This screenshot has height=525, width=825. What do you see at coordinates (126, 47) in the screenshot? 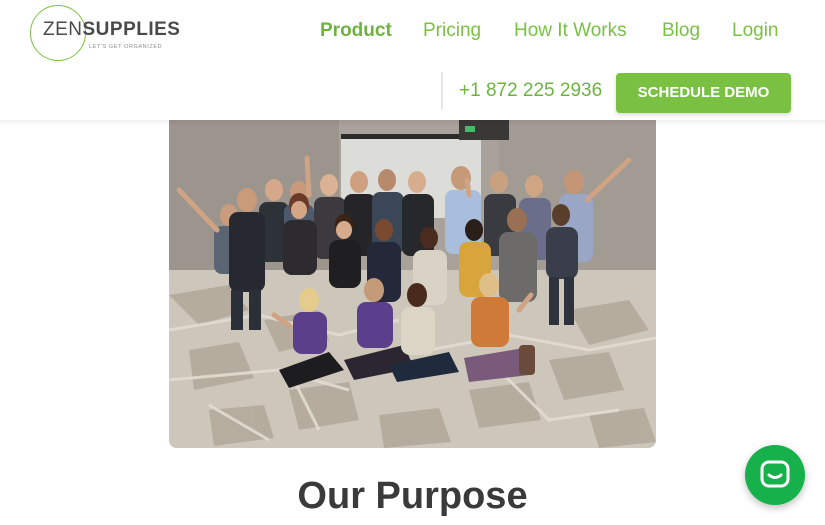
I see `logo-tagline: LET'S GET ORGANIZED` at bounding box center [126, 47].